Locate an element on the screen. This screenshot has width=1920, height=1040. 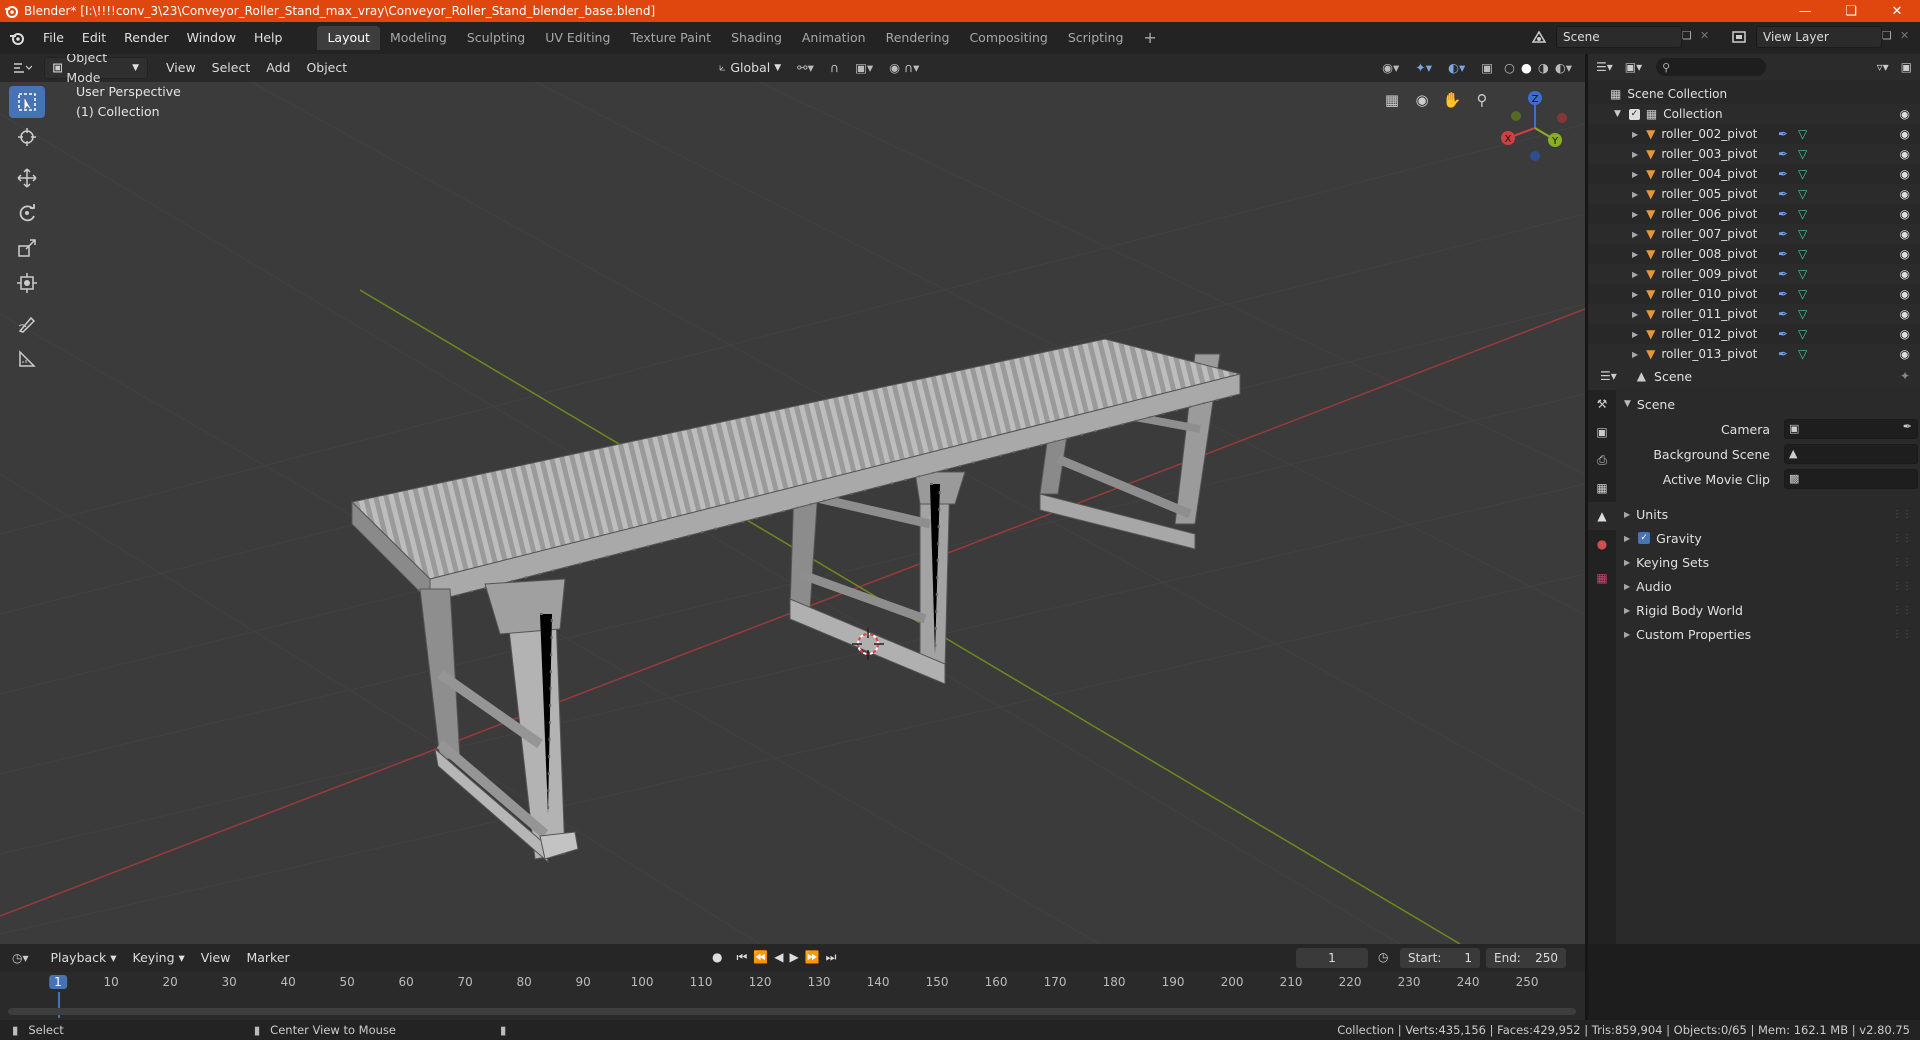
blender-menu-icon is located at coordinates (17, 38).